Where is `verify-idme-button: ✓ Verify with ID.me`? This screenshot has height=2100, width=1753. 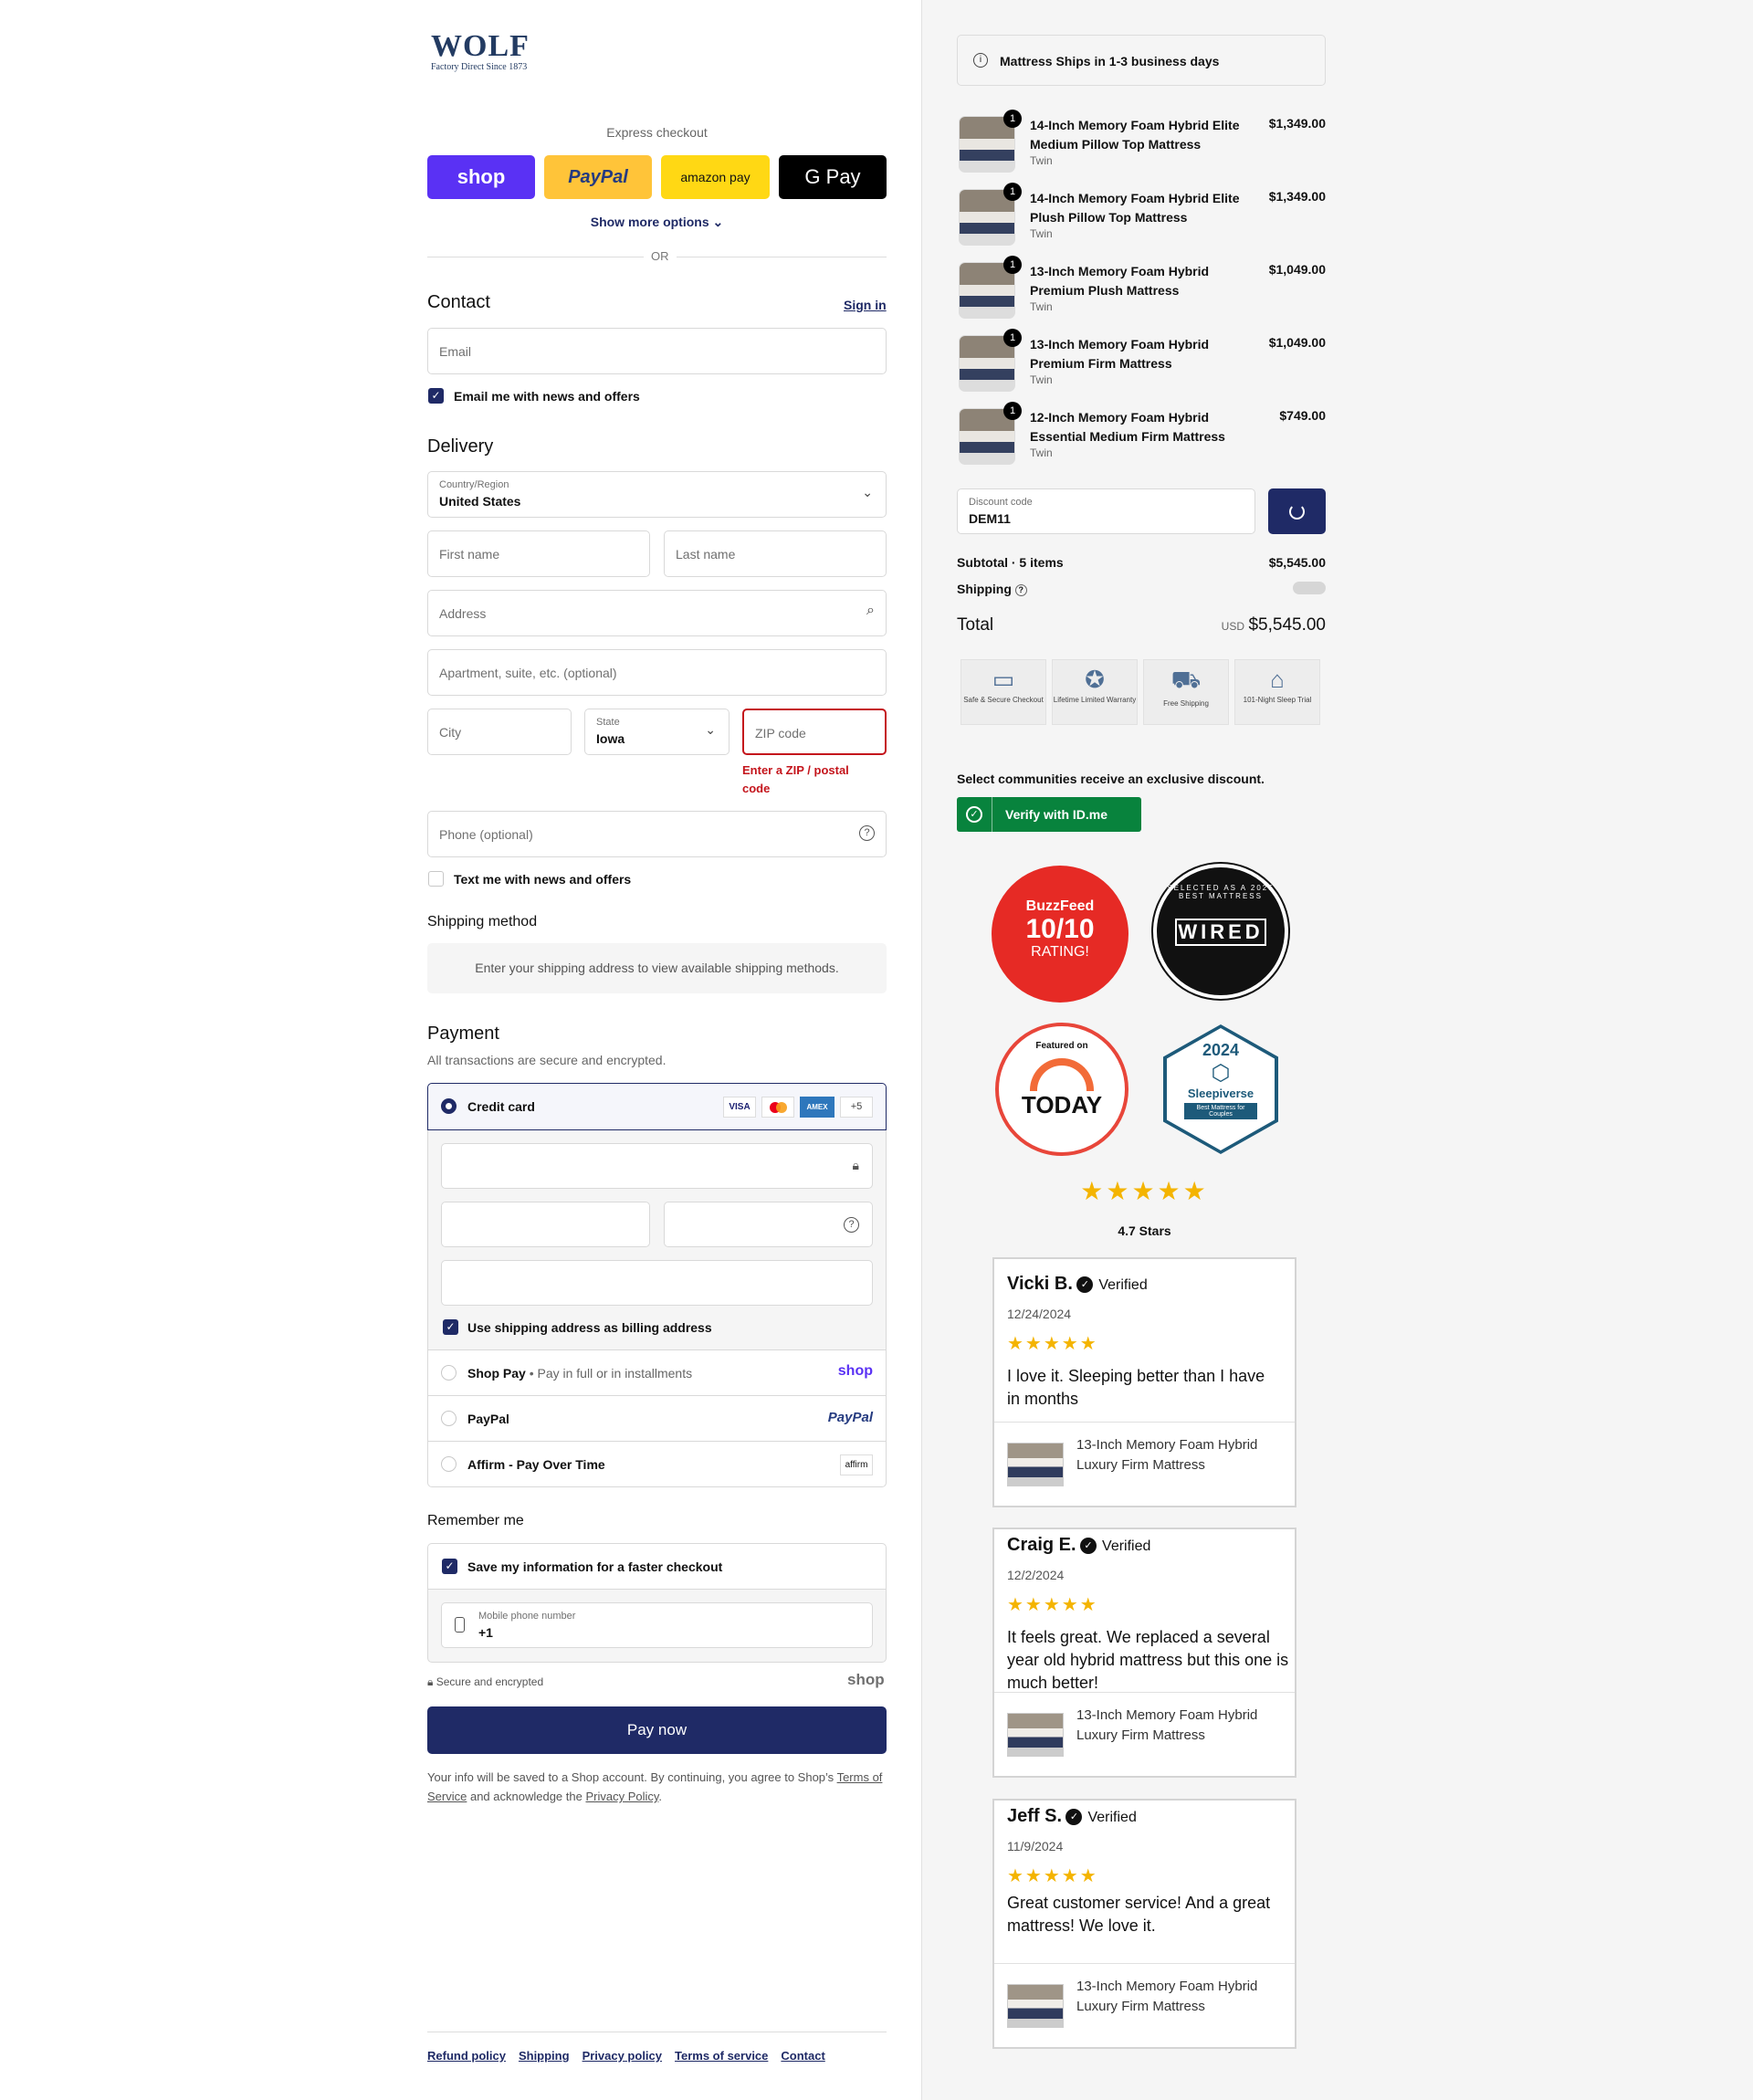
verify-idme-button: ✓ Verify with ID.me is located at coordinates (1049, 814).